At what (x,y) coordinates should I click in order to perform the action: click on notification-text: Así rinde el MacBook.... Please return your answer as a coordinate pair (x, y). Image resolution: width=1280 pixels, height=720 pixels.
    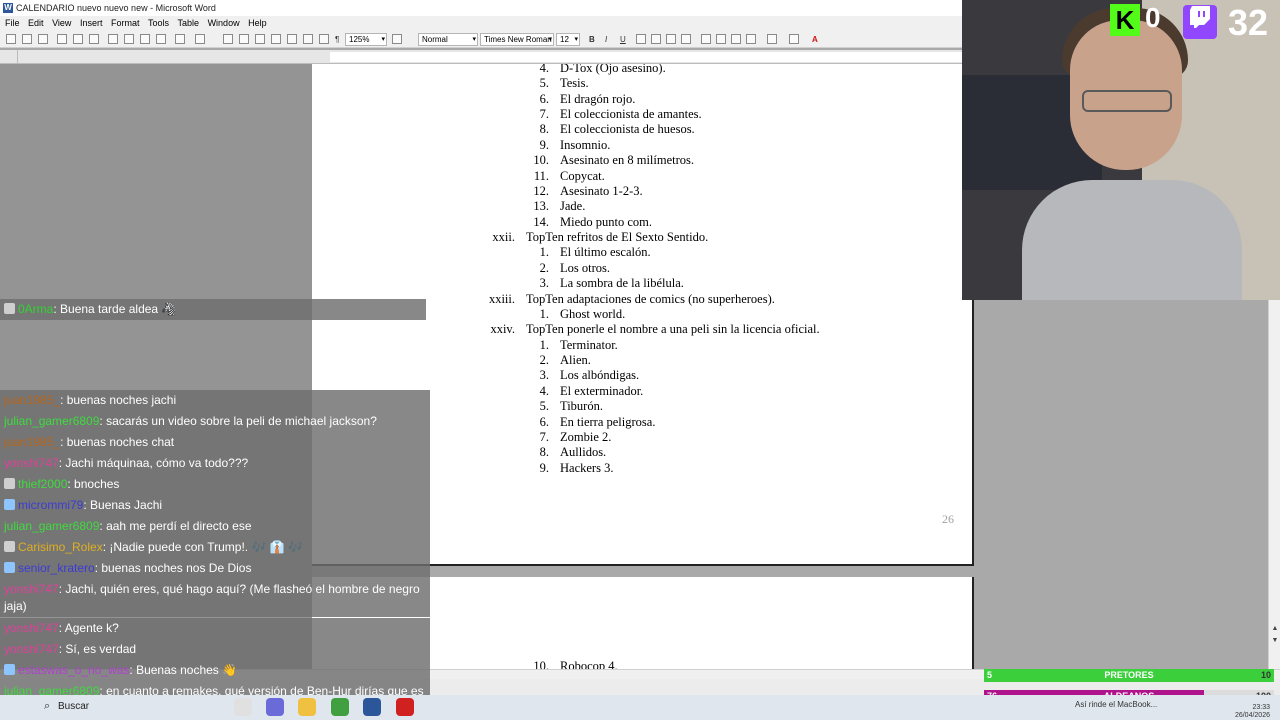
    Looking at the image, I should click on (1116, 704).